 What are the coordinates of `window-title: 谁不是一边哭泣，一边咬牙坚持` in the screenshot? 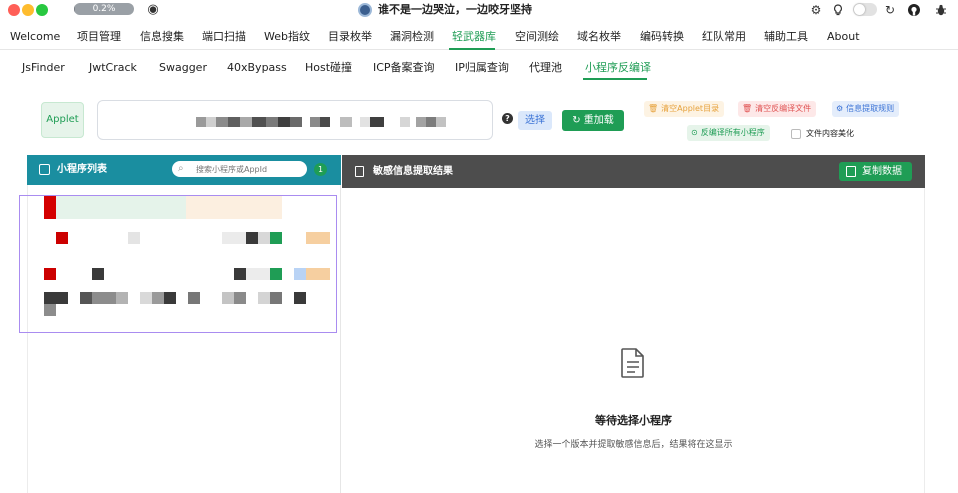 It's located at (445, 10).